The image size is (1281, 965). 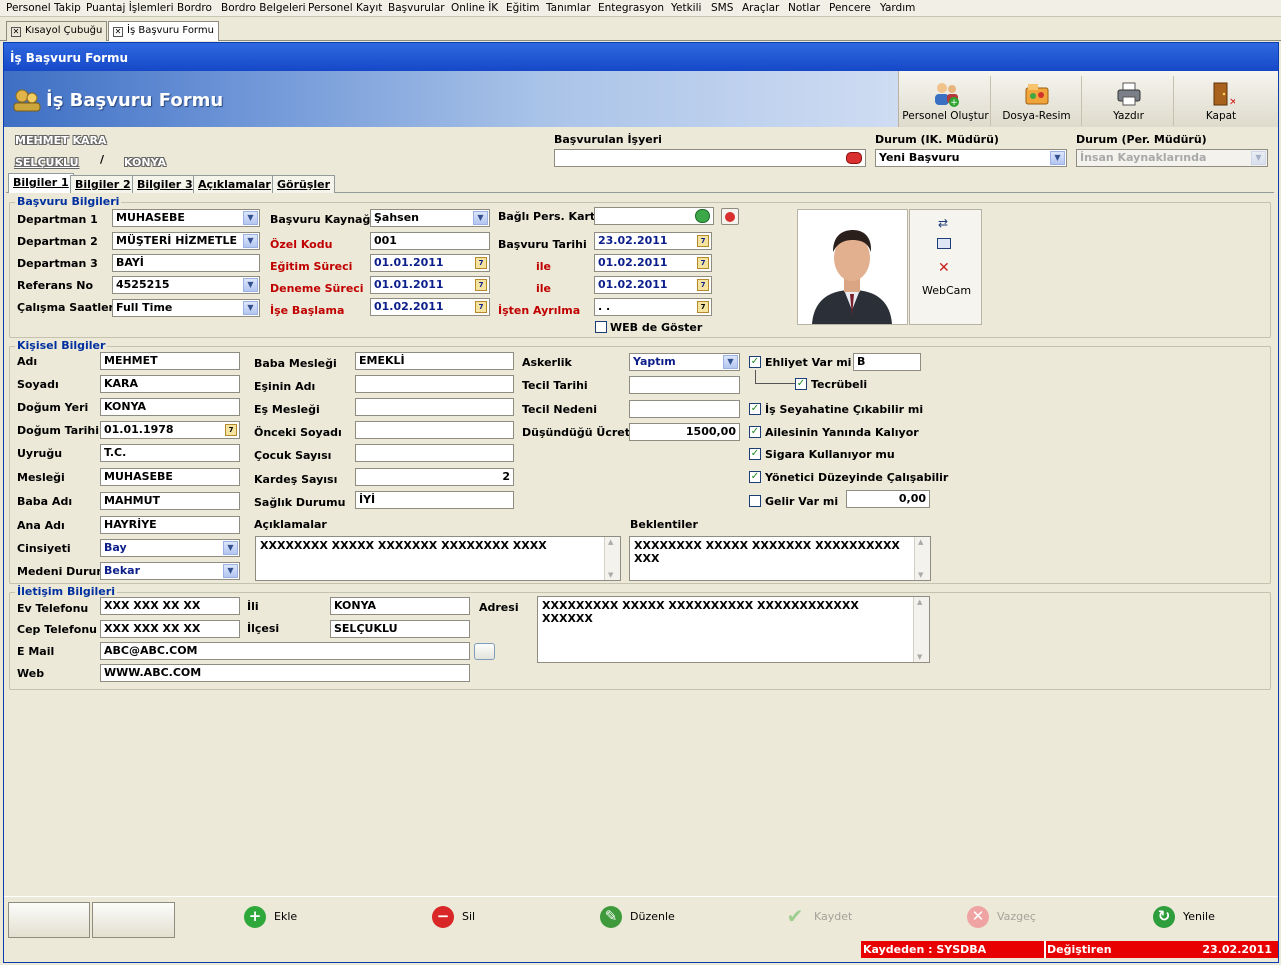 What do you see at coordinates (170, 407) in the screenshot?
I see `birthplace-field: KONYA` at bounding box center [170, 407].